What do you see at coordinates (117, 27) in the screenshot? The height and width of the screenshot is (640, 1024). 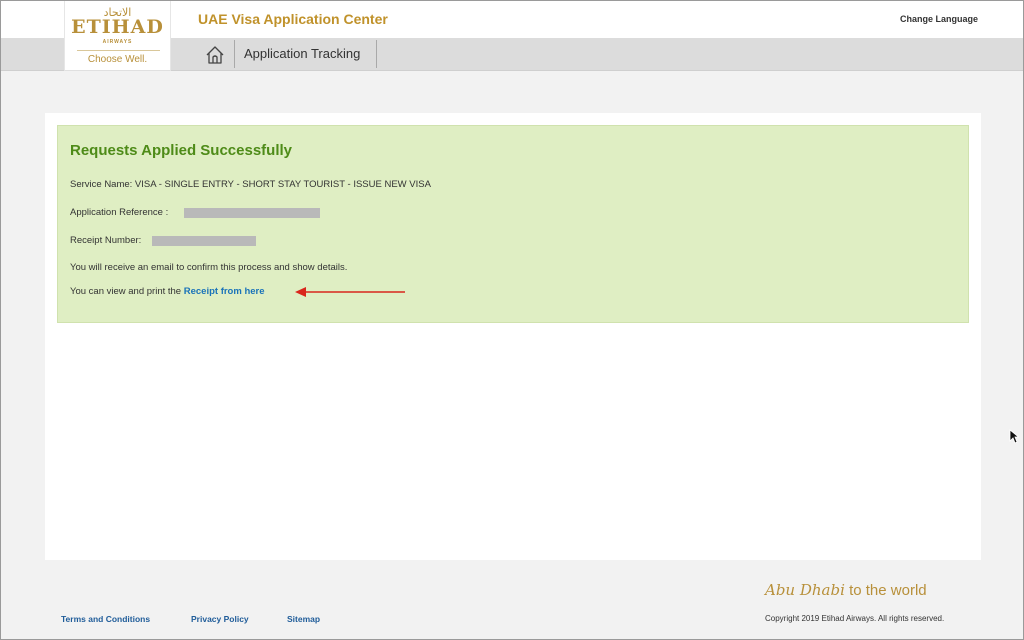 I see `logo-wordmark: ETIHAD` at bounding box center [117, 27].